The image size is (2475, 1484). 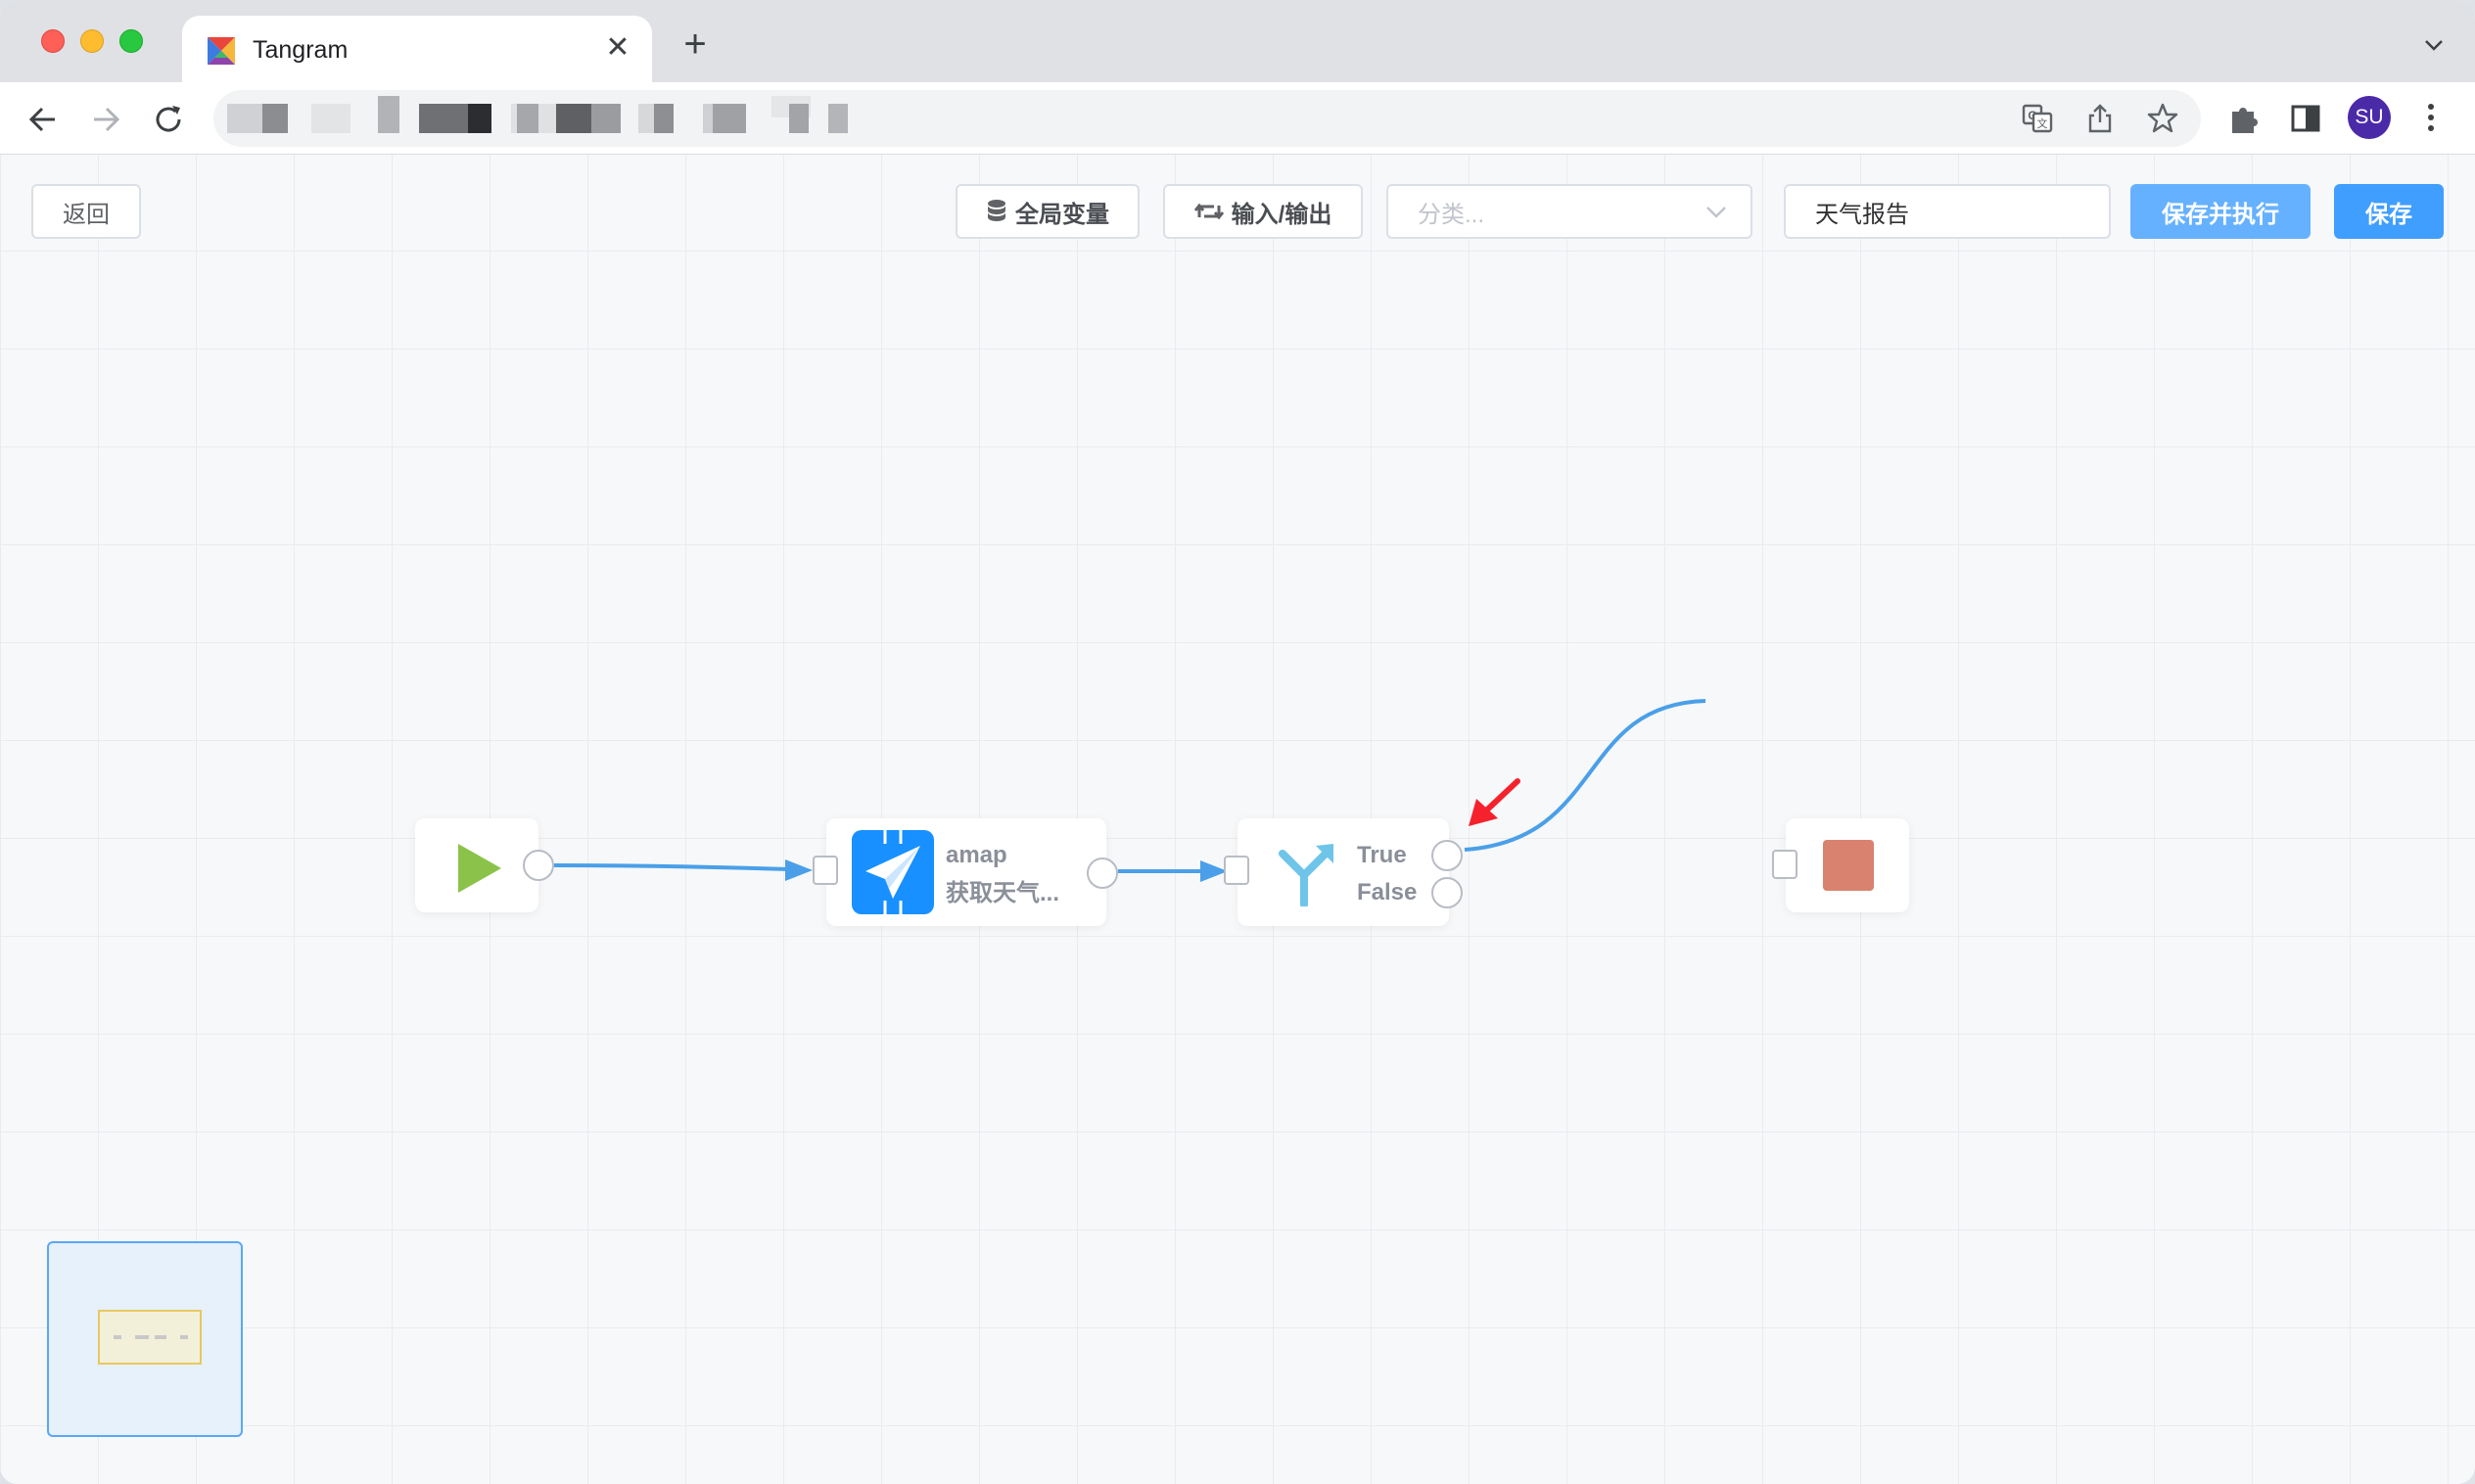 I want to click on stop-icon, so click(x=1848, y=865).